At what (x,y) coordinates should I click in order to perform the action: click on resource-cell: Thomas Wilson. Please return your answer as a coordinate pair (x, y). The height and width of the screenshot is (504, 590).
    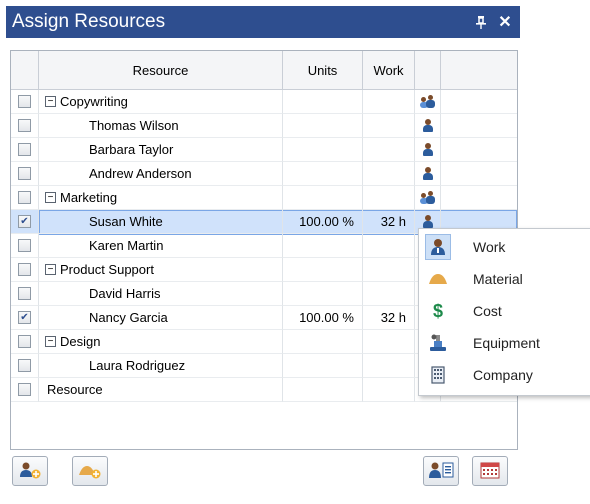
    Looking at the image, I should click on (161, 126).